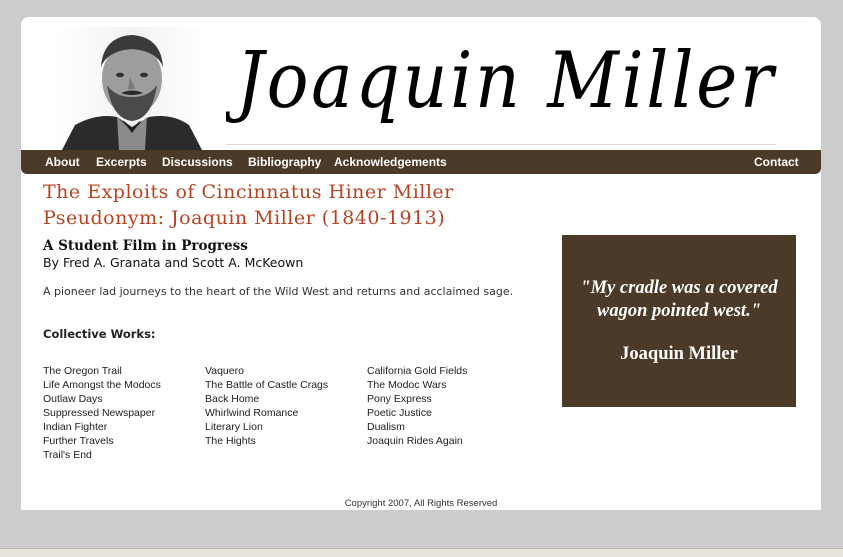 The height and width of the screenshot is (557, 843). I want to click on work-link-indian-fighter: Indian Fighter, so click(102, 427).